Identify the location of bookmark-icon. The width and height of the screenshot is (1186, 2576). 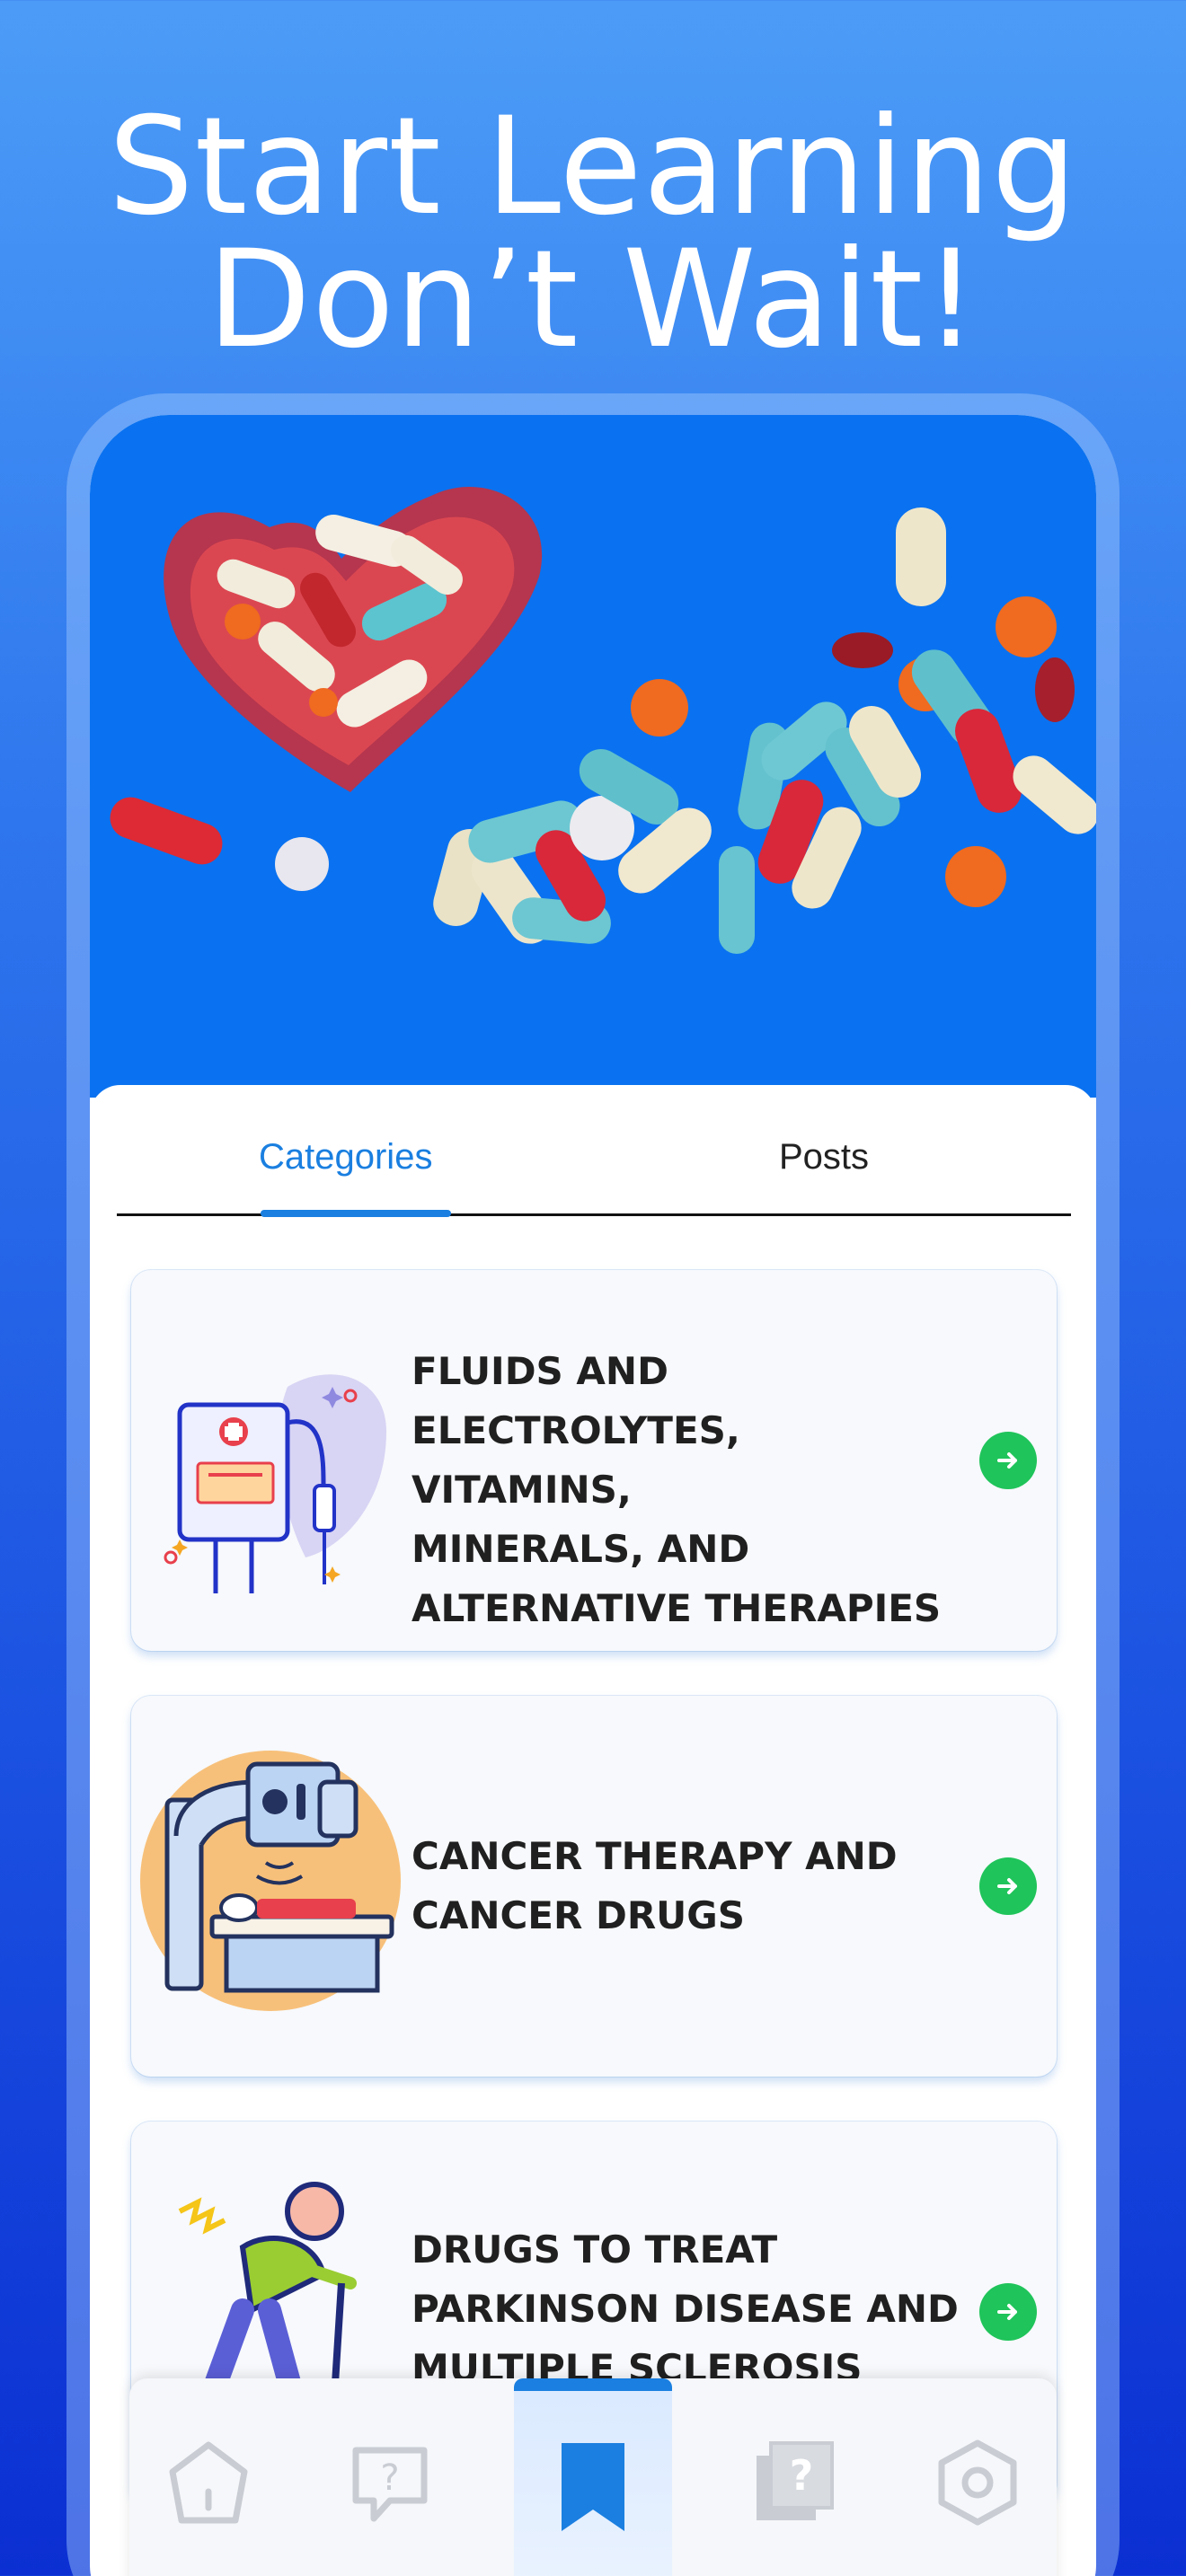
(593, 2507).